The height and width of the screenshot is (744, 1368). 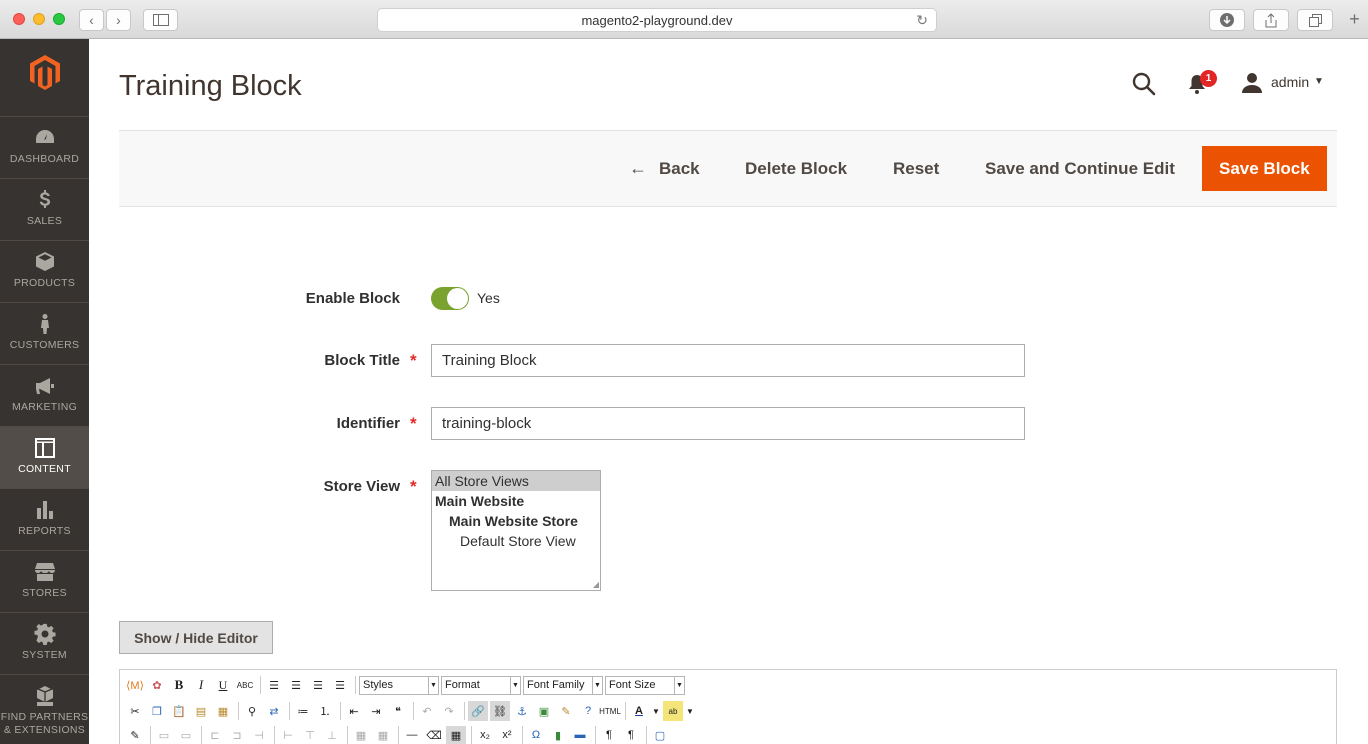 What do you see at coordinates (478, 711) in the screenshot?
I see `link-icon: 🔗` at bounding box center [478, 711].